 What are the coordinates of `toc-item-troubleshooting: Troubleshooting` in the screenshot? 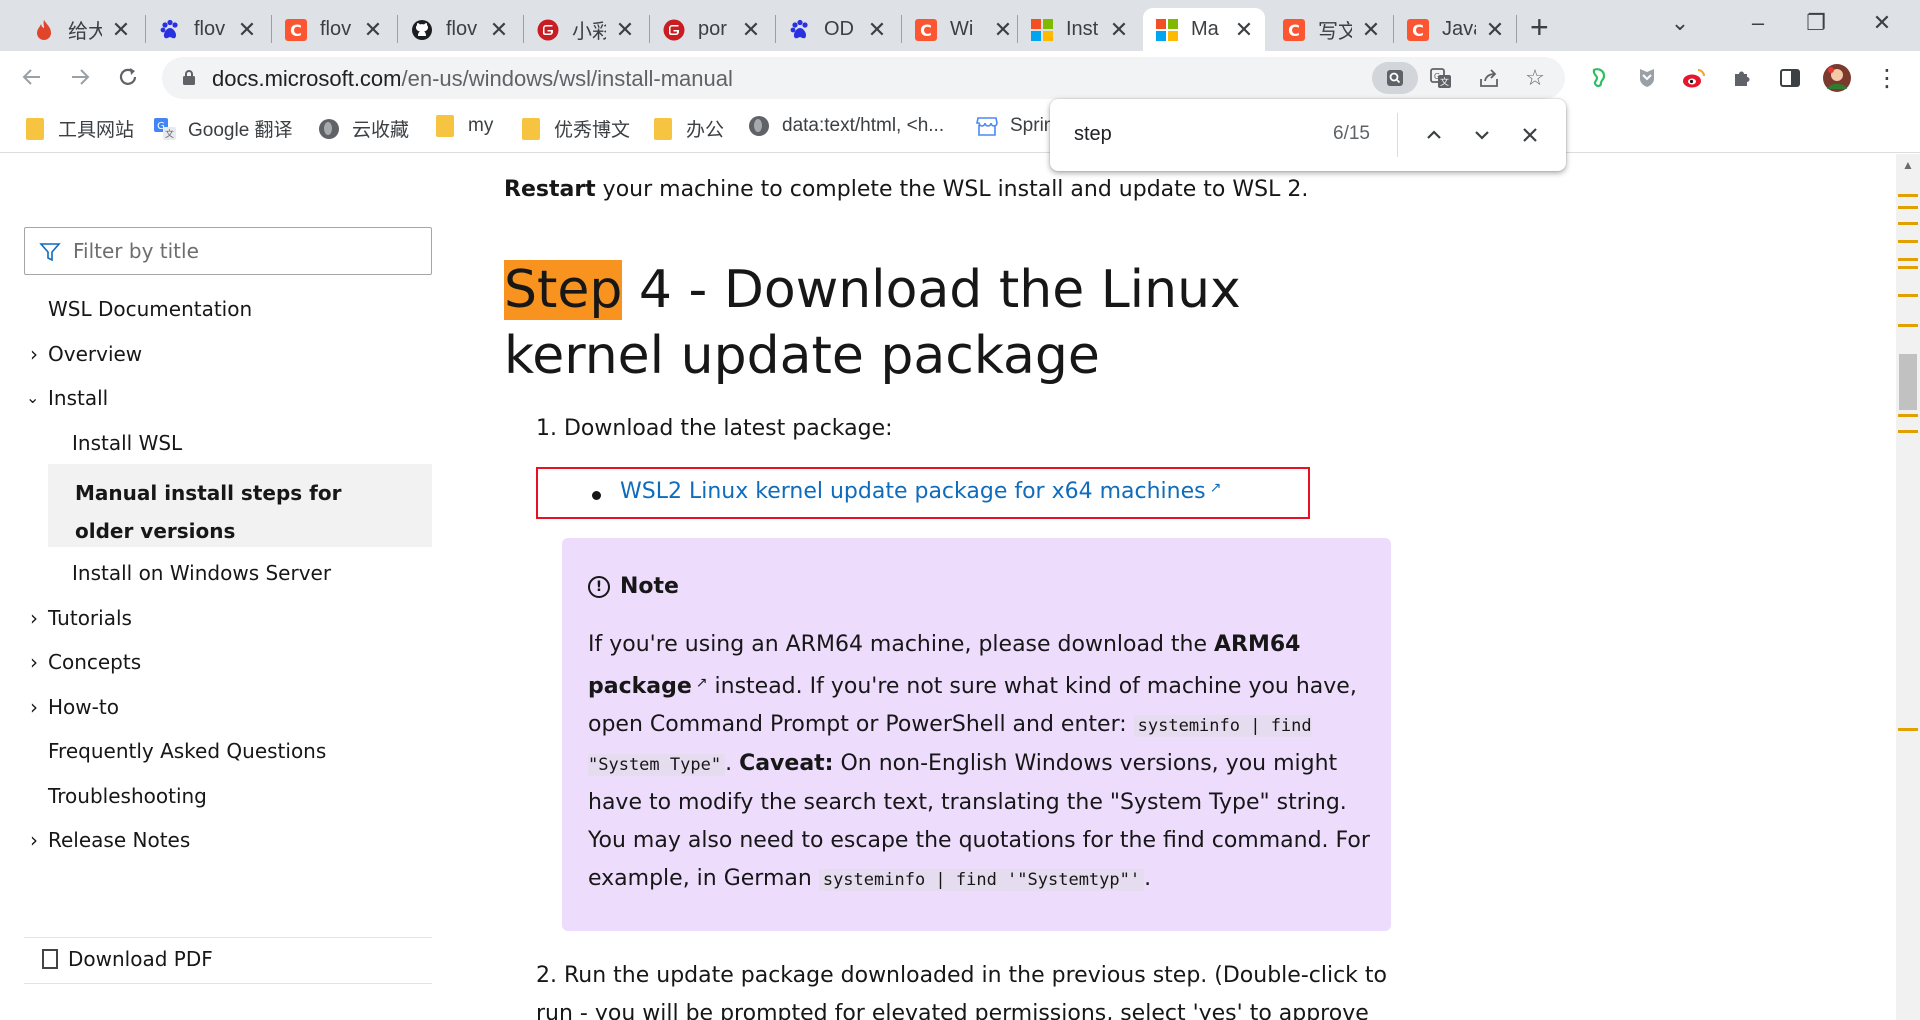 It's located at (127, 796).